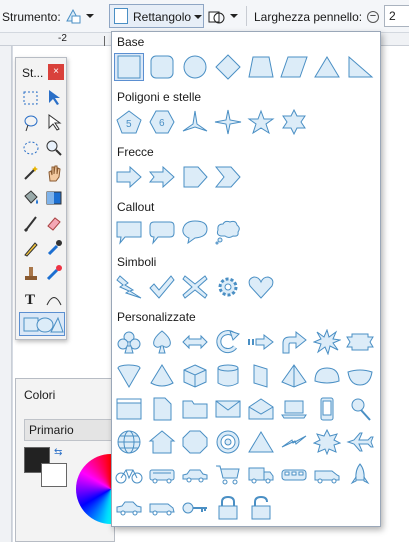 This screenshot has height=542, width=409. What do you see at coordinates (360, 67) in the screenshot?
I see `shape-right-triangle-icon` at bounding box center [360, 67].